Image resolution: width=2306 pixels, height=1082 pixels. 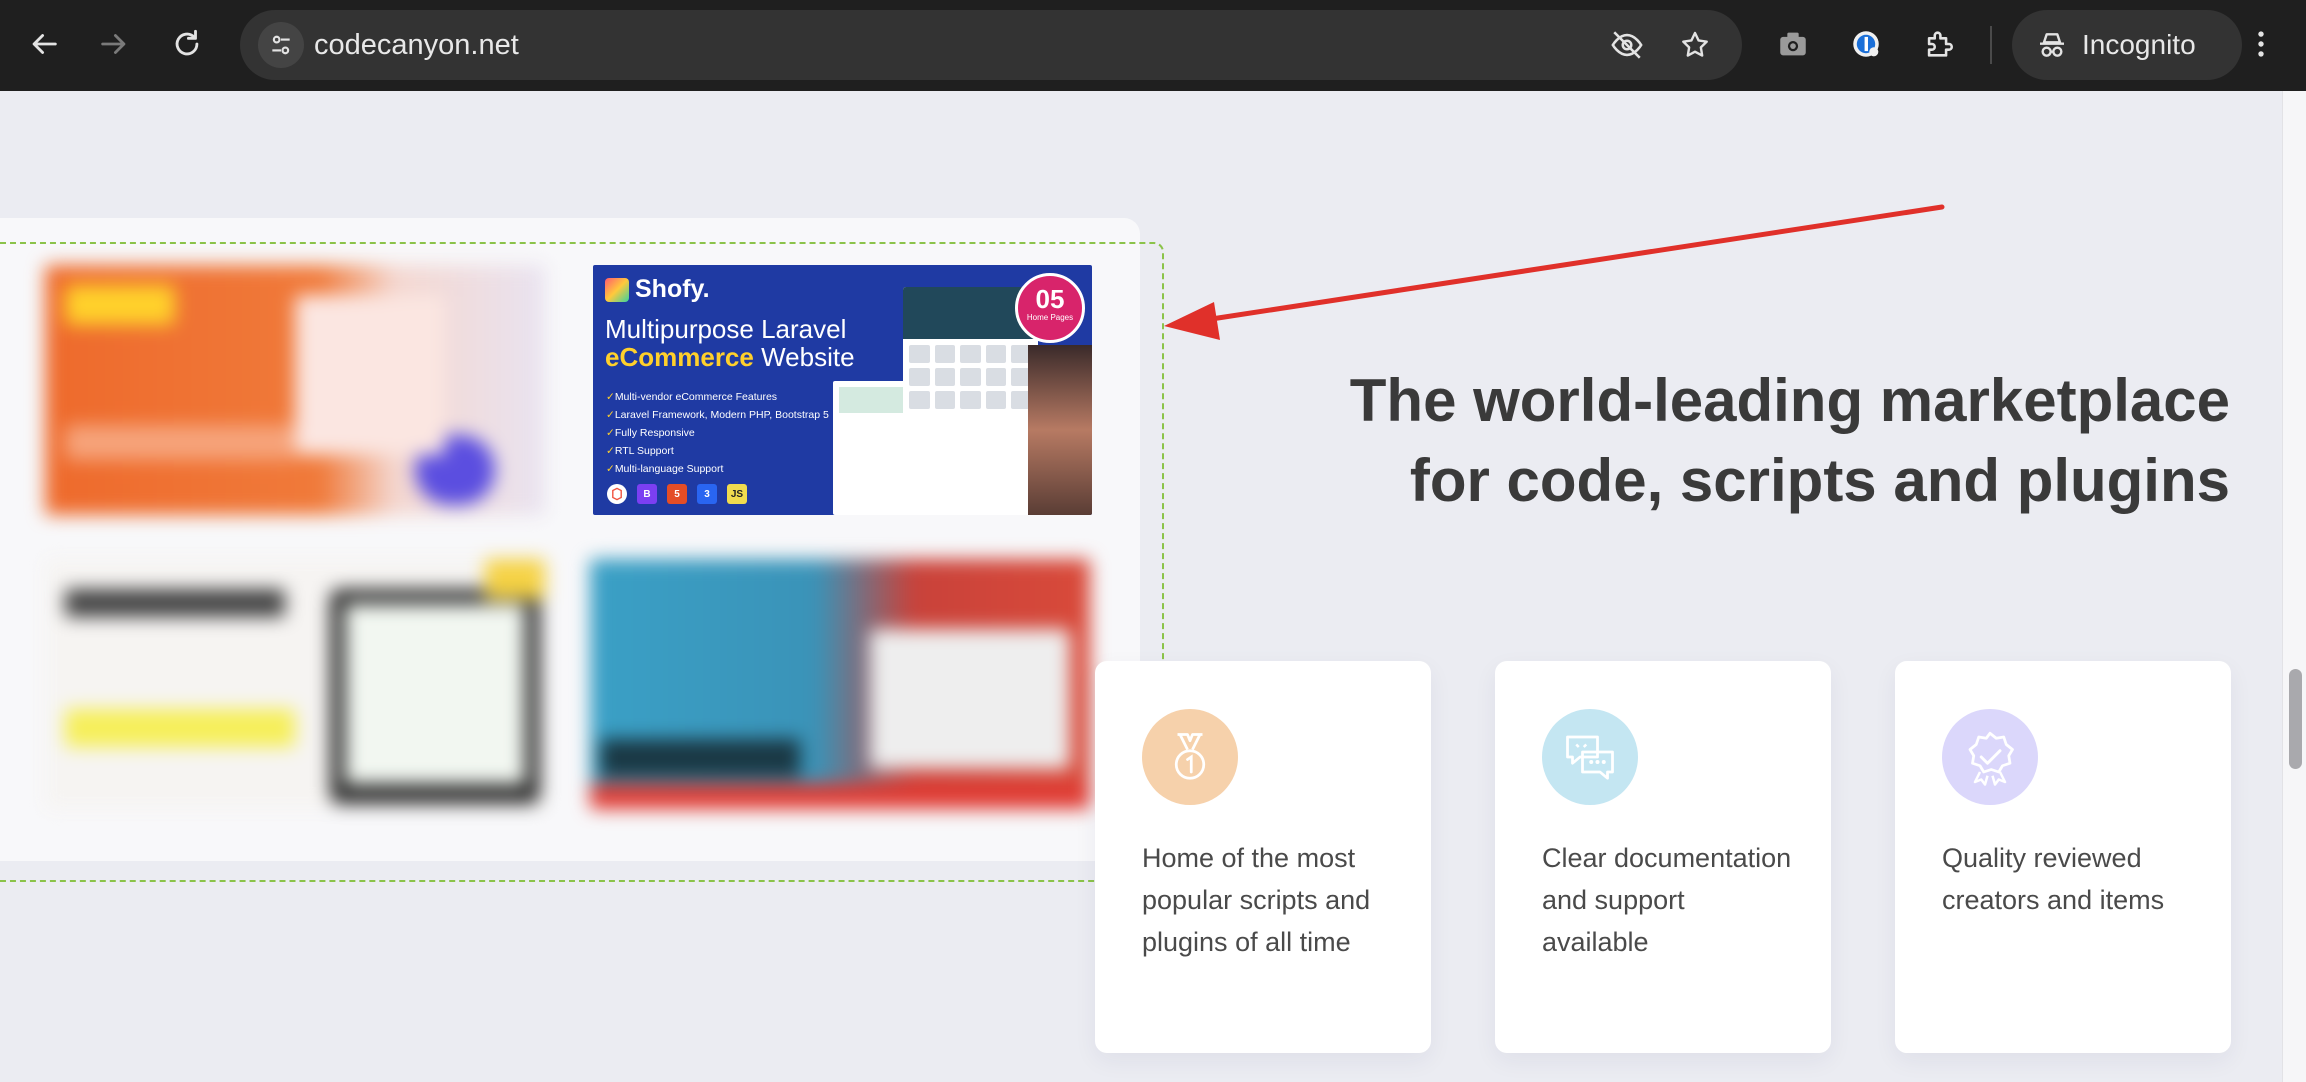 What do you see at coordinates (672, 289) in the screenshot?
I see `shofy-brand-name: Shofy.` at bounding box center [672, 289].